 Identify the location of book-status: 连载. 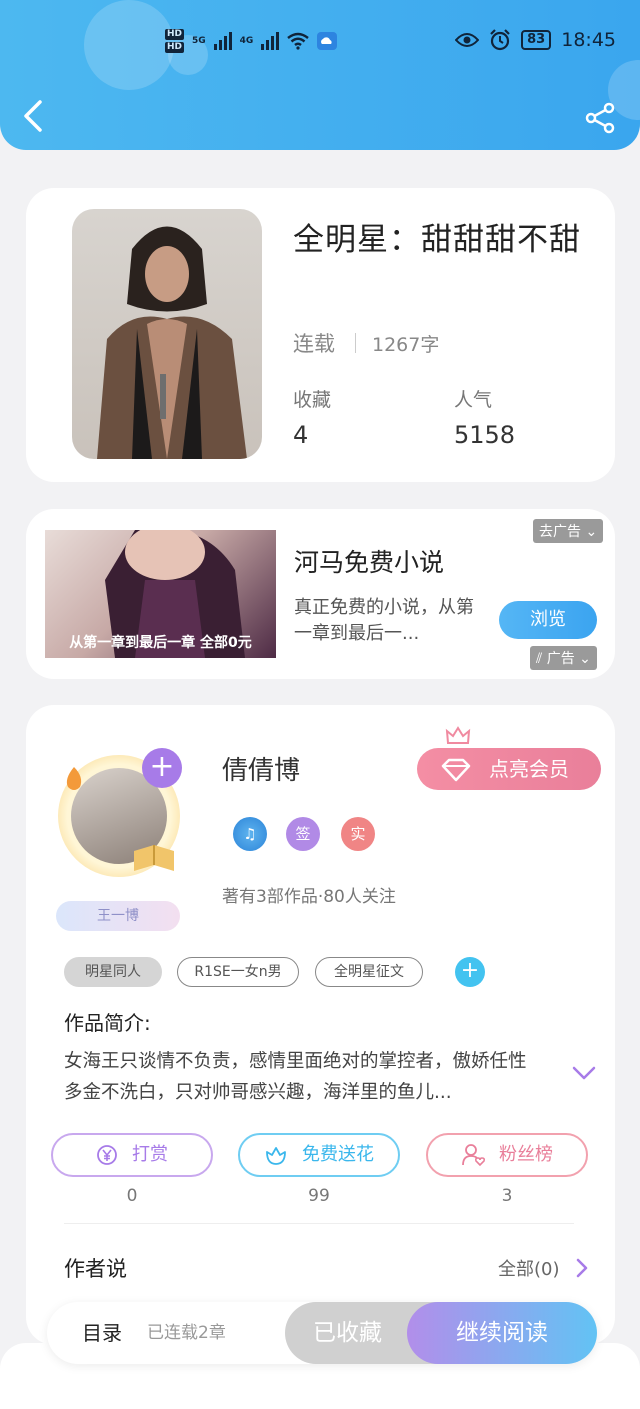
(314, 344).